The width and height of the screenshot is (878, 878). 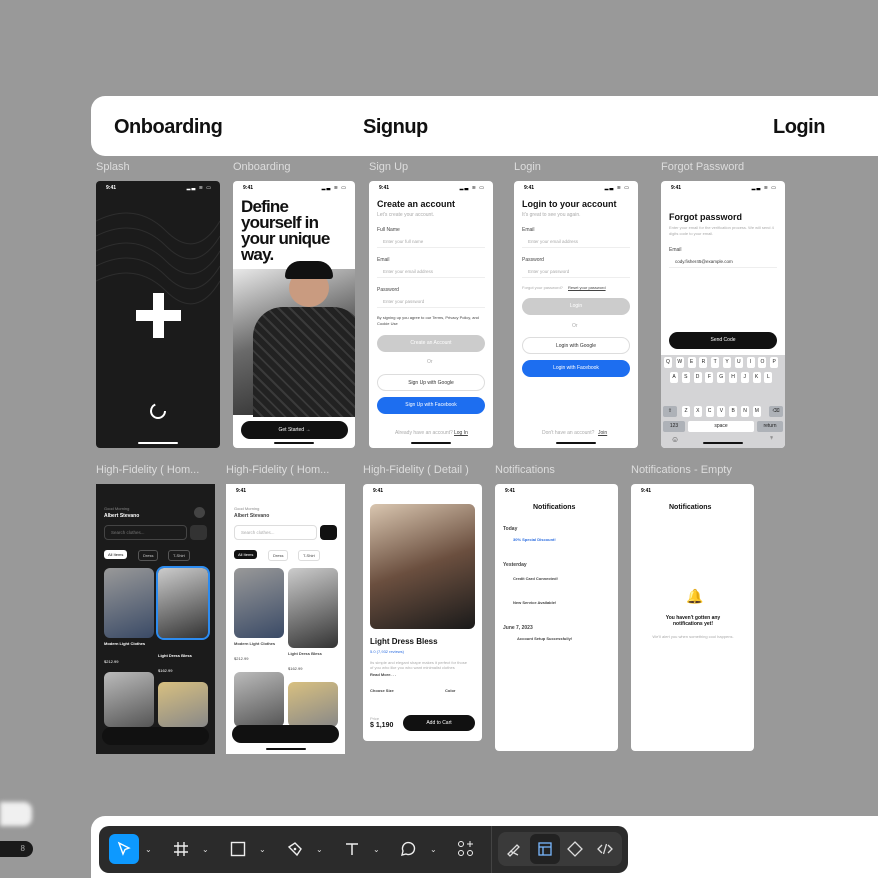 What do you see at coordinates (535, 578) in the screenshot?
I see `notification-title: Credit Card Connected!` at bounding box center [535, 578].